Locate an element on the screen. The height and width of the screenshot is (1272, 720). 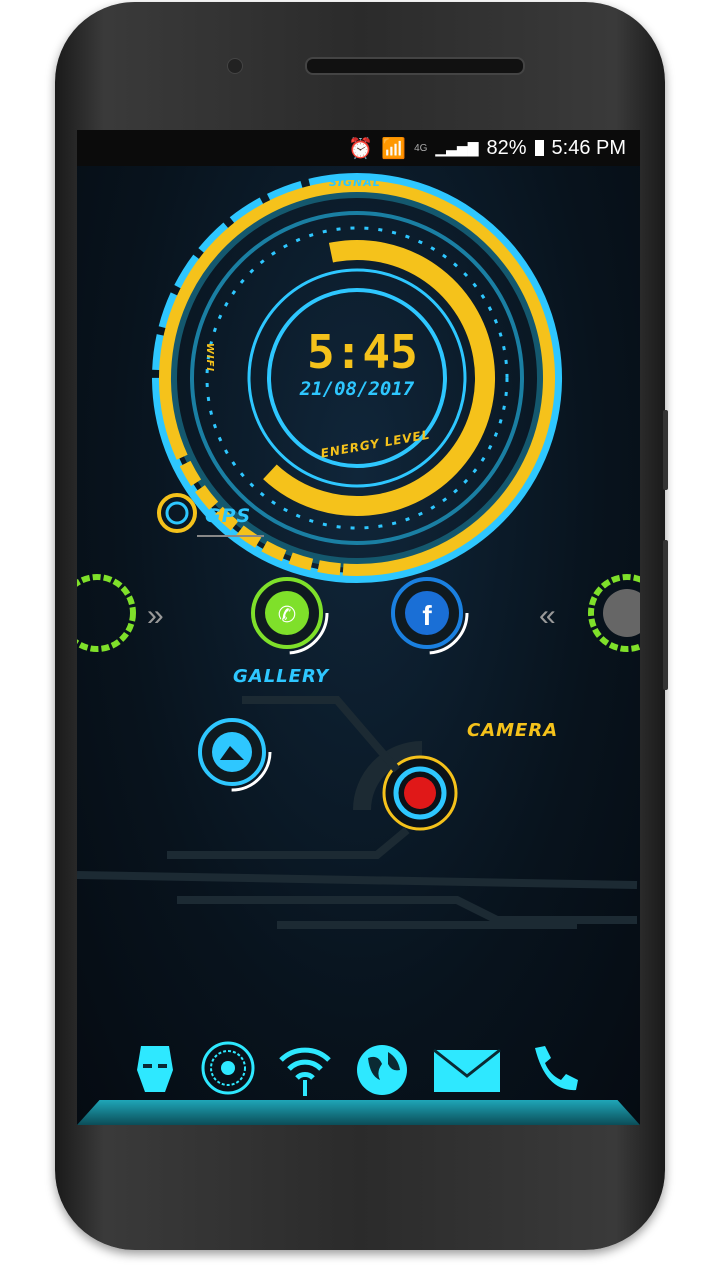
dock is located at coordinates (358, 1082).